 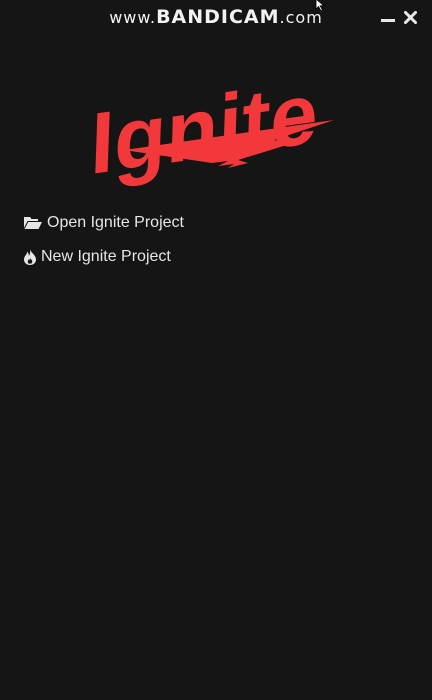 I want to click on new-project-label: New Ignite Project, so click(x=106, y=256).